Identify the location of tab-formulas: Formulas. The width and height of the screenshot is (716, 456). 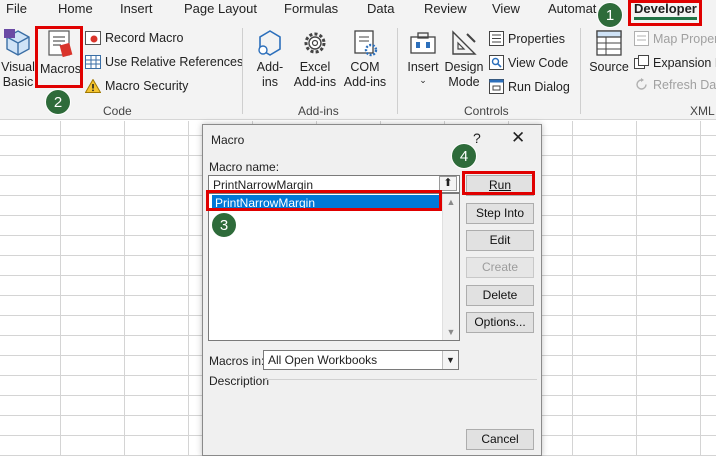
(311, 8).